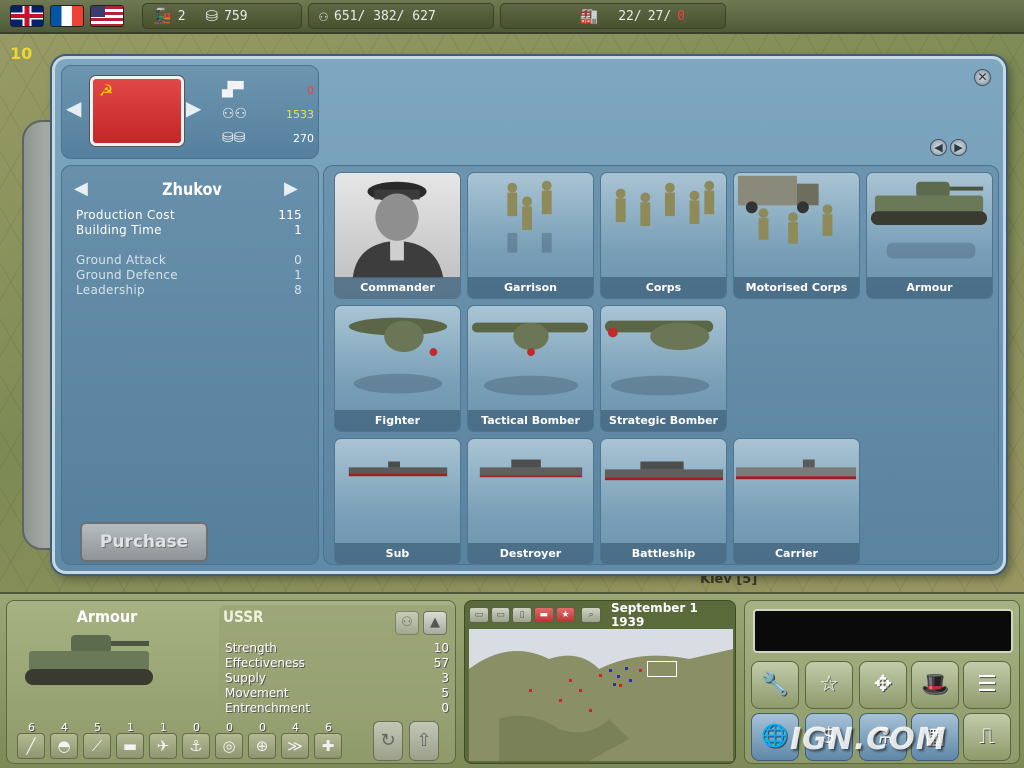  What do you see at coordinates (530, 501) in the screenshot?
I see `unit-card-destroyer: Destroyer` at bounding box center [530, 501].